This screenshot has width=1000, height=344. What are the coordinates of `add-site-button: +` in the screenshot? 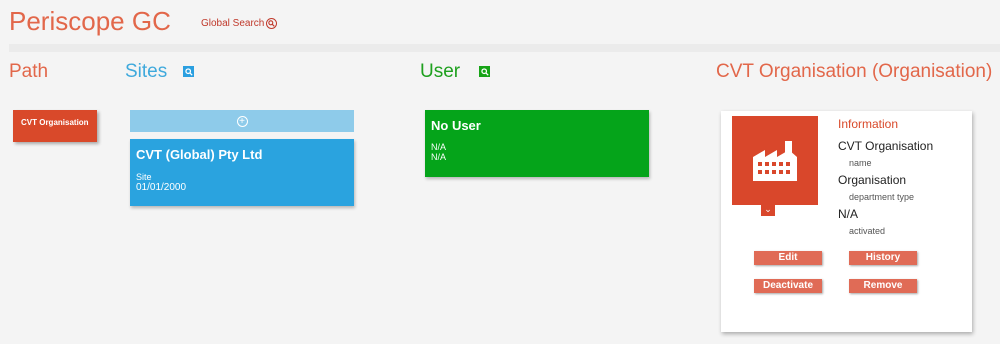 It's located at (242, 121).